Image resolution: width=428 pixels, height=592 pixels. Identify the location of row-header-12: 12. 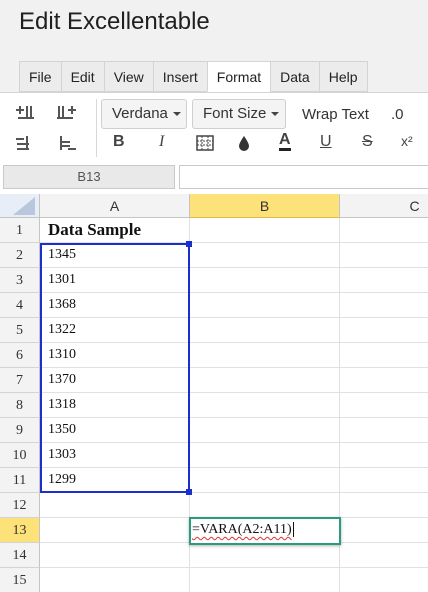
(20, 505).